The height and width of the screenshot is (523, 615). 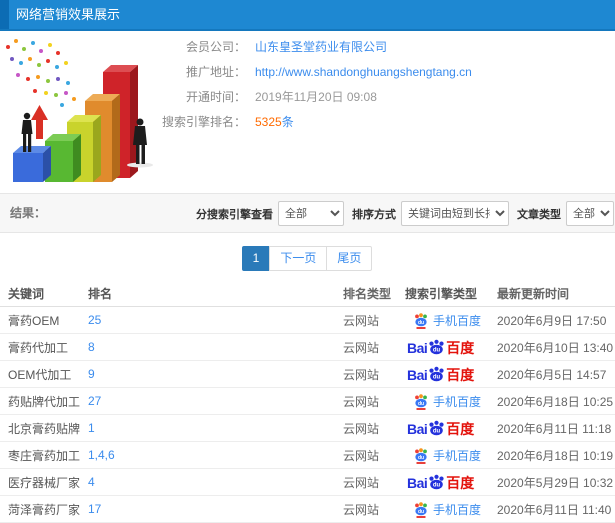 I want to click on table-row: OEM代加工 9 云网站 Bai du 百度 2020年6月5日 14:57, so click(x=307, y=374).